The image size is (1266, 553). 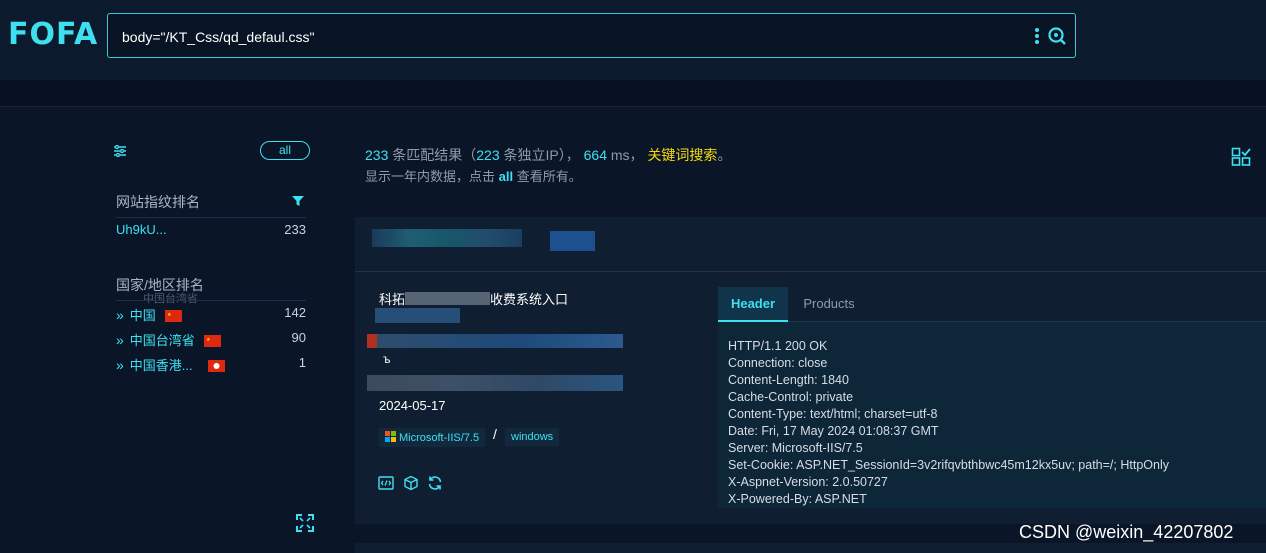 What do you see at coordinates (1057, 36) in the screenshot?
I see `search-icon` at bounding box center [1057, 36].